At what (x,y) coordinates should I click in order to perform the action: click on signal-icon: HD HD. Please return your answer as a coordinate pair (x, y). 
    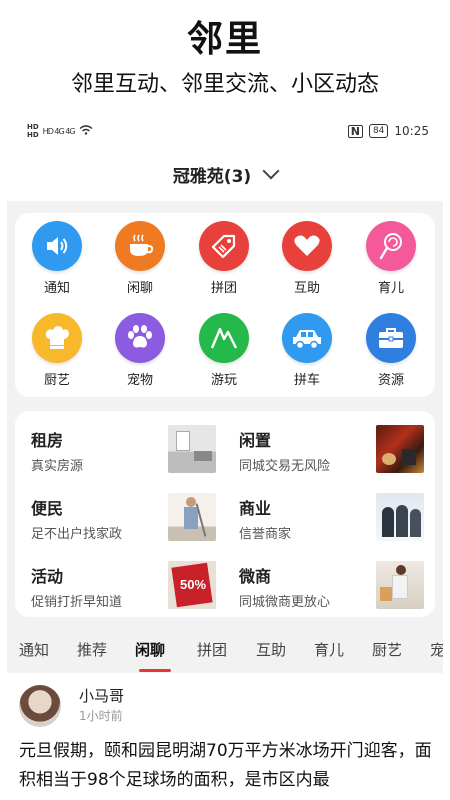
    Looking at the image, I should click on (33, 131).